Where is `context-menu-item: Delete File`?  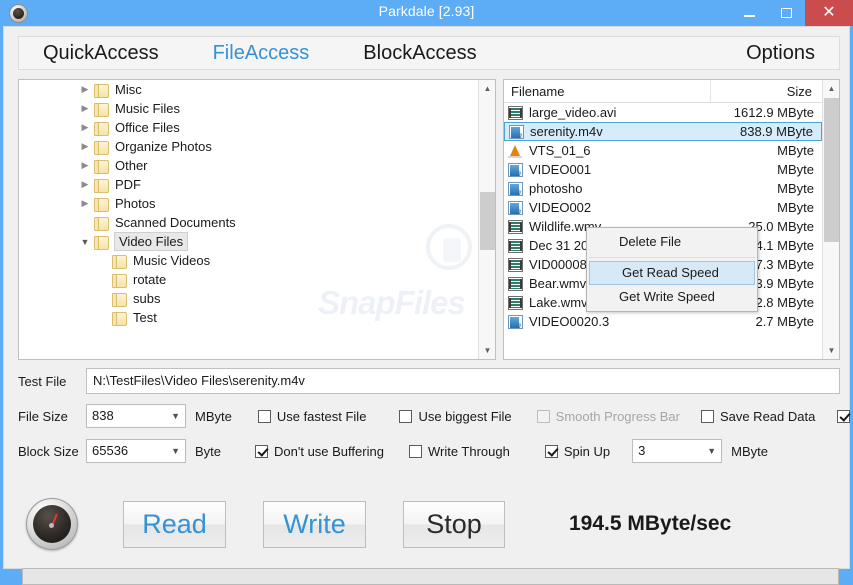
context-menu-item: Delete File is located at coordinates (672, 242).